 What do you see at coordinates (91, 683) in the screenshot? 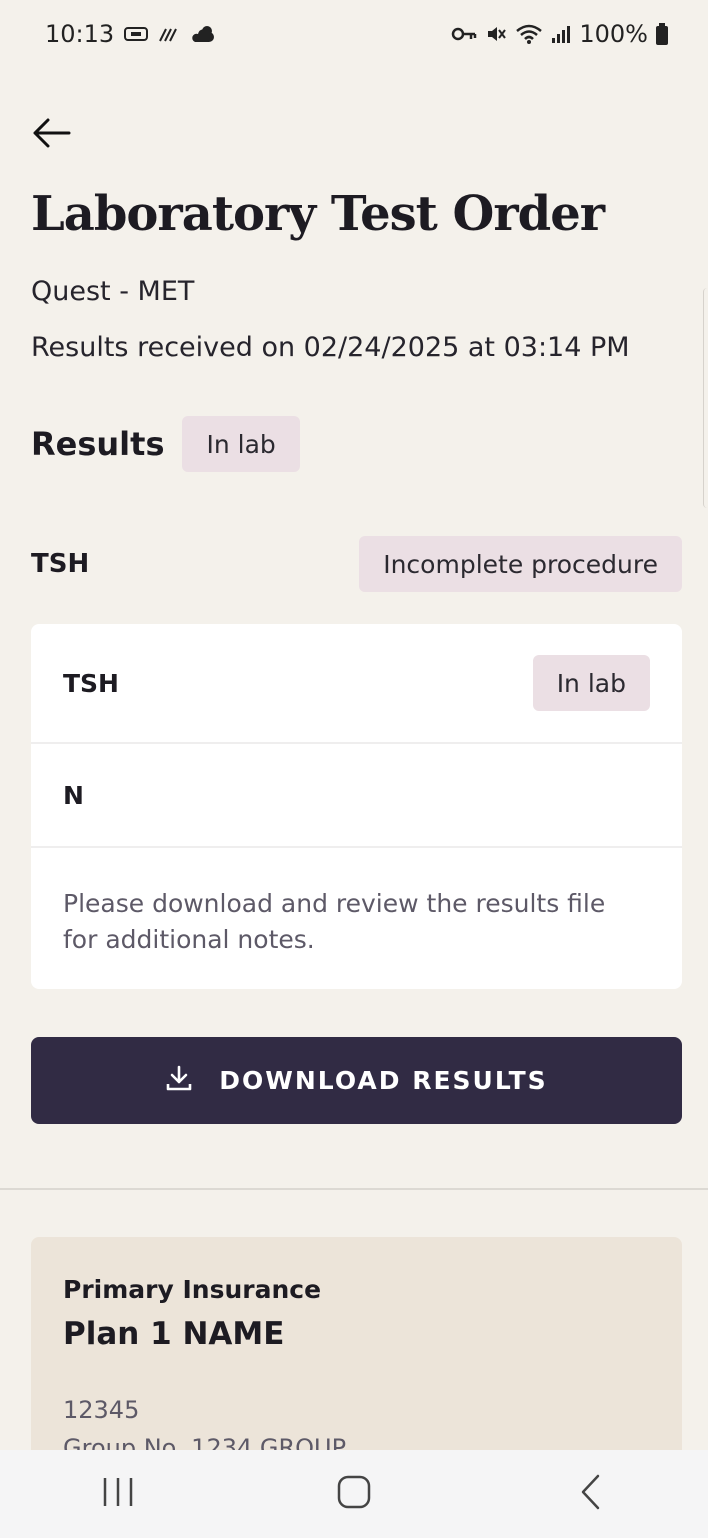
I see `result-label: TSH` at bounding box center [91, 683].